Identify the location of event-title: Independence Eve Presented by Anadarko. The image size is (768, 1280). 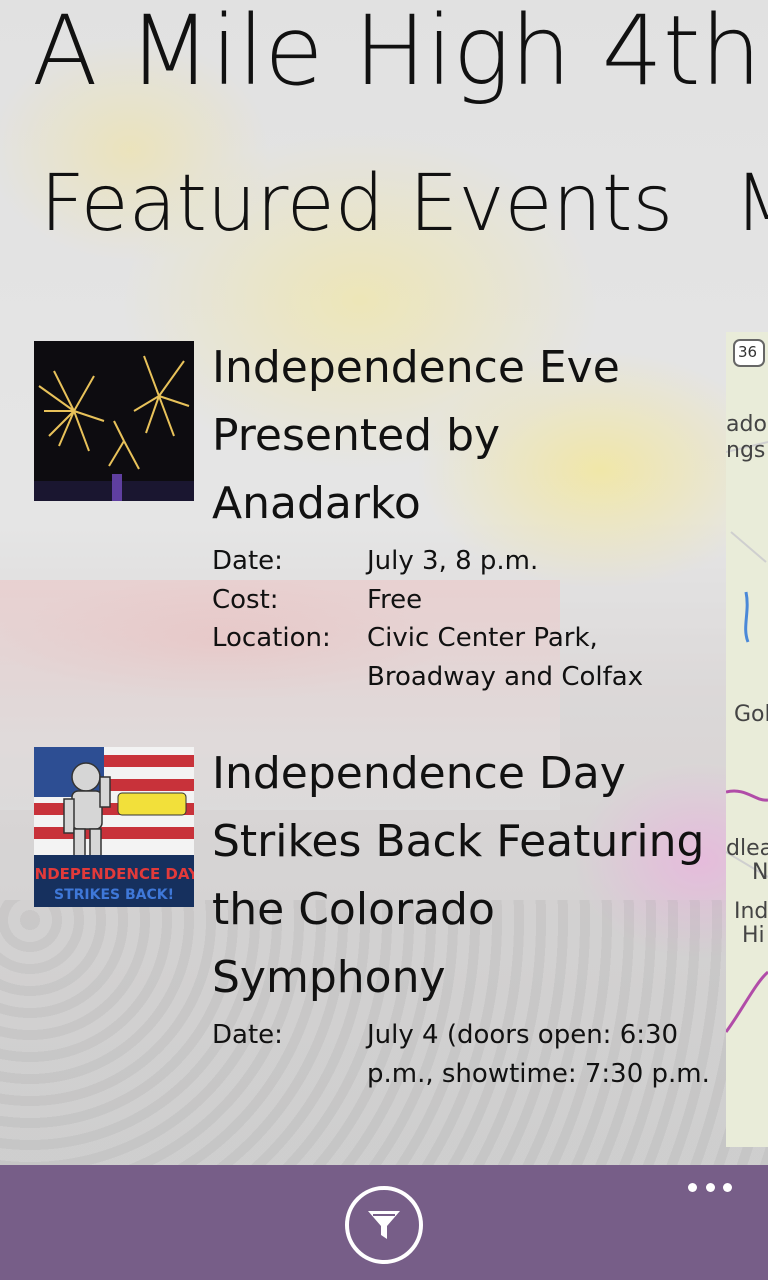
(462, 436).